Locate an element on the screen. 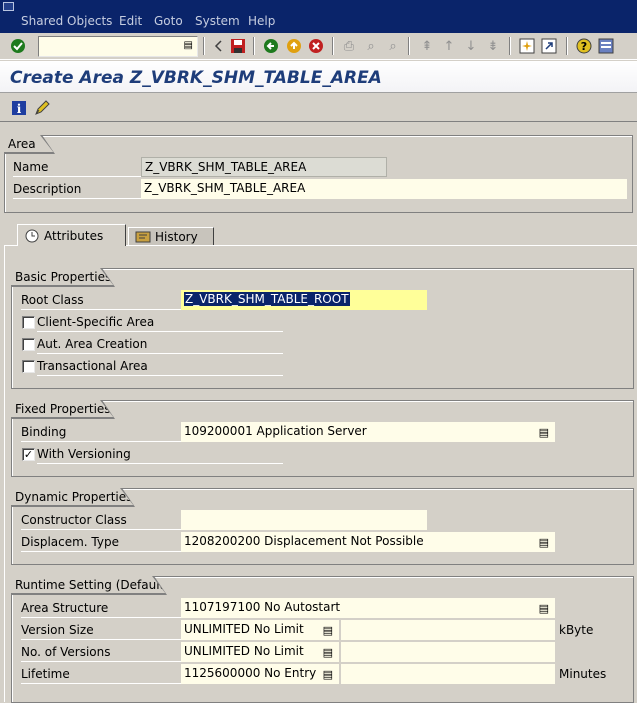  application-toolbar: i is located at coordinates (318, 108).